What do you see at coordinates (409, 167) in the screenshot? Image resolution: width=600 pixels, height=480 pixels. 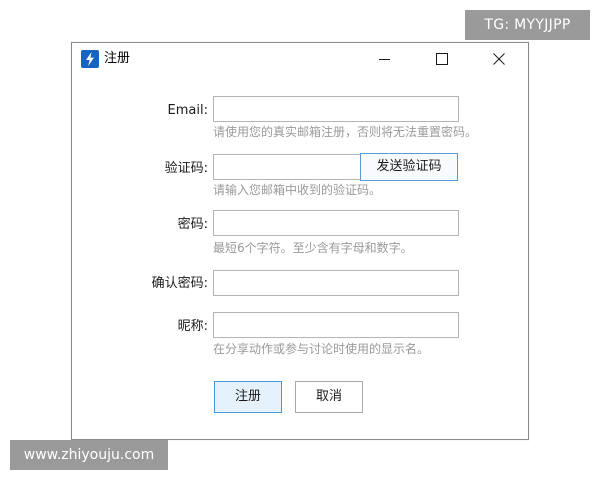 I see `send-code-button: 发送验证码` at bounding box center [409, 167].